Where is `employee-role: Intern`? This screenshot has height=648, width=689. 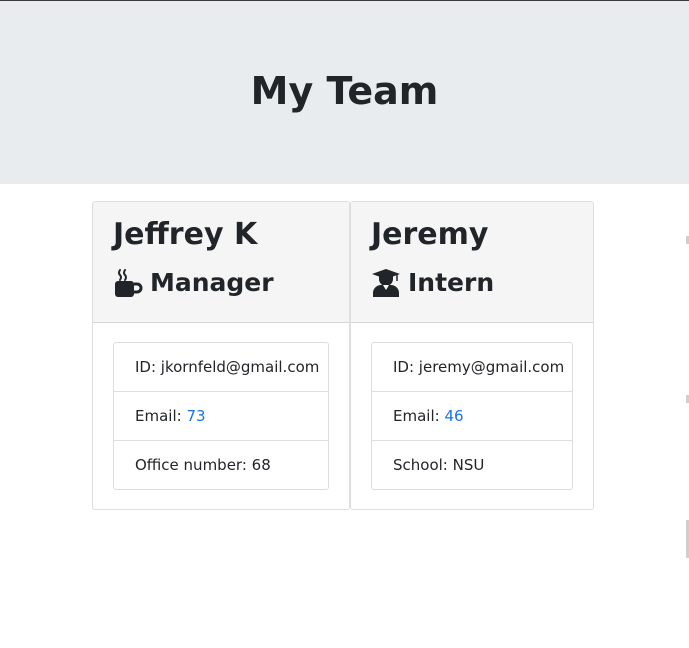
employee-role: Intern is located at coordinates (432, 283).